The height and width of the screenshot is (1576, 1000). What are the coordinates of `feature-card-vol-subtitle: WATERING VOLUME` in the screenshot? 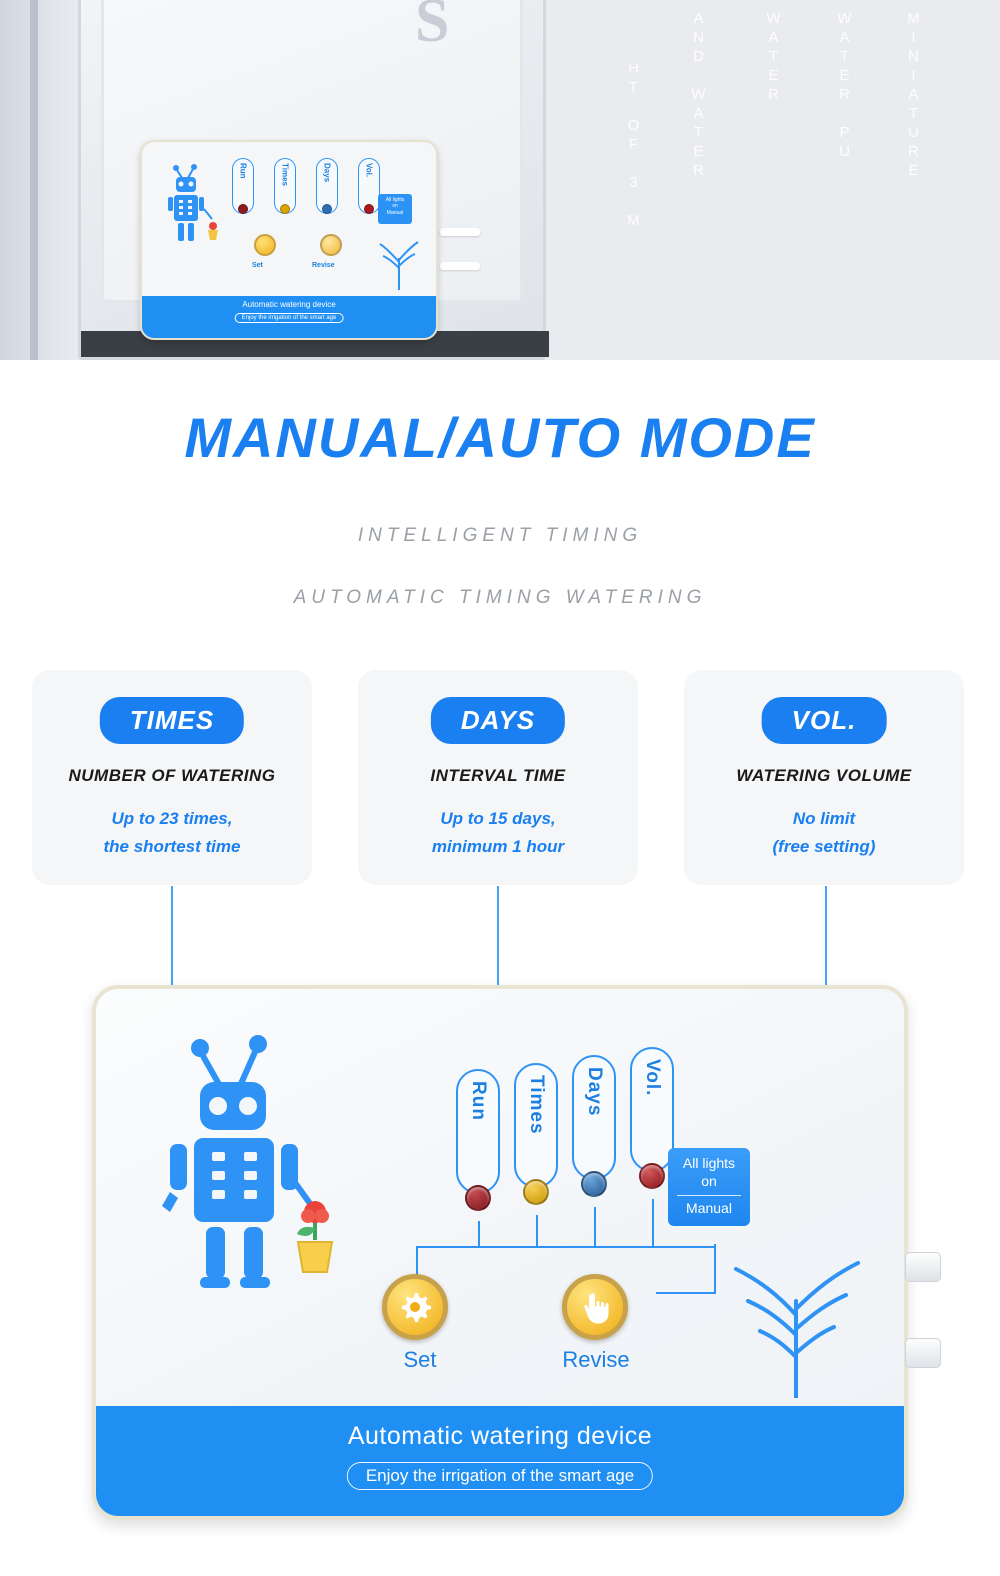 It's located at (824, 775).